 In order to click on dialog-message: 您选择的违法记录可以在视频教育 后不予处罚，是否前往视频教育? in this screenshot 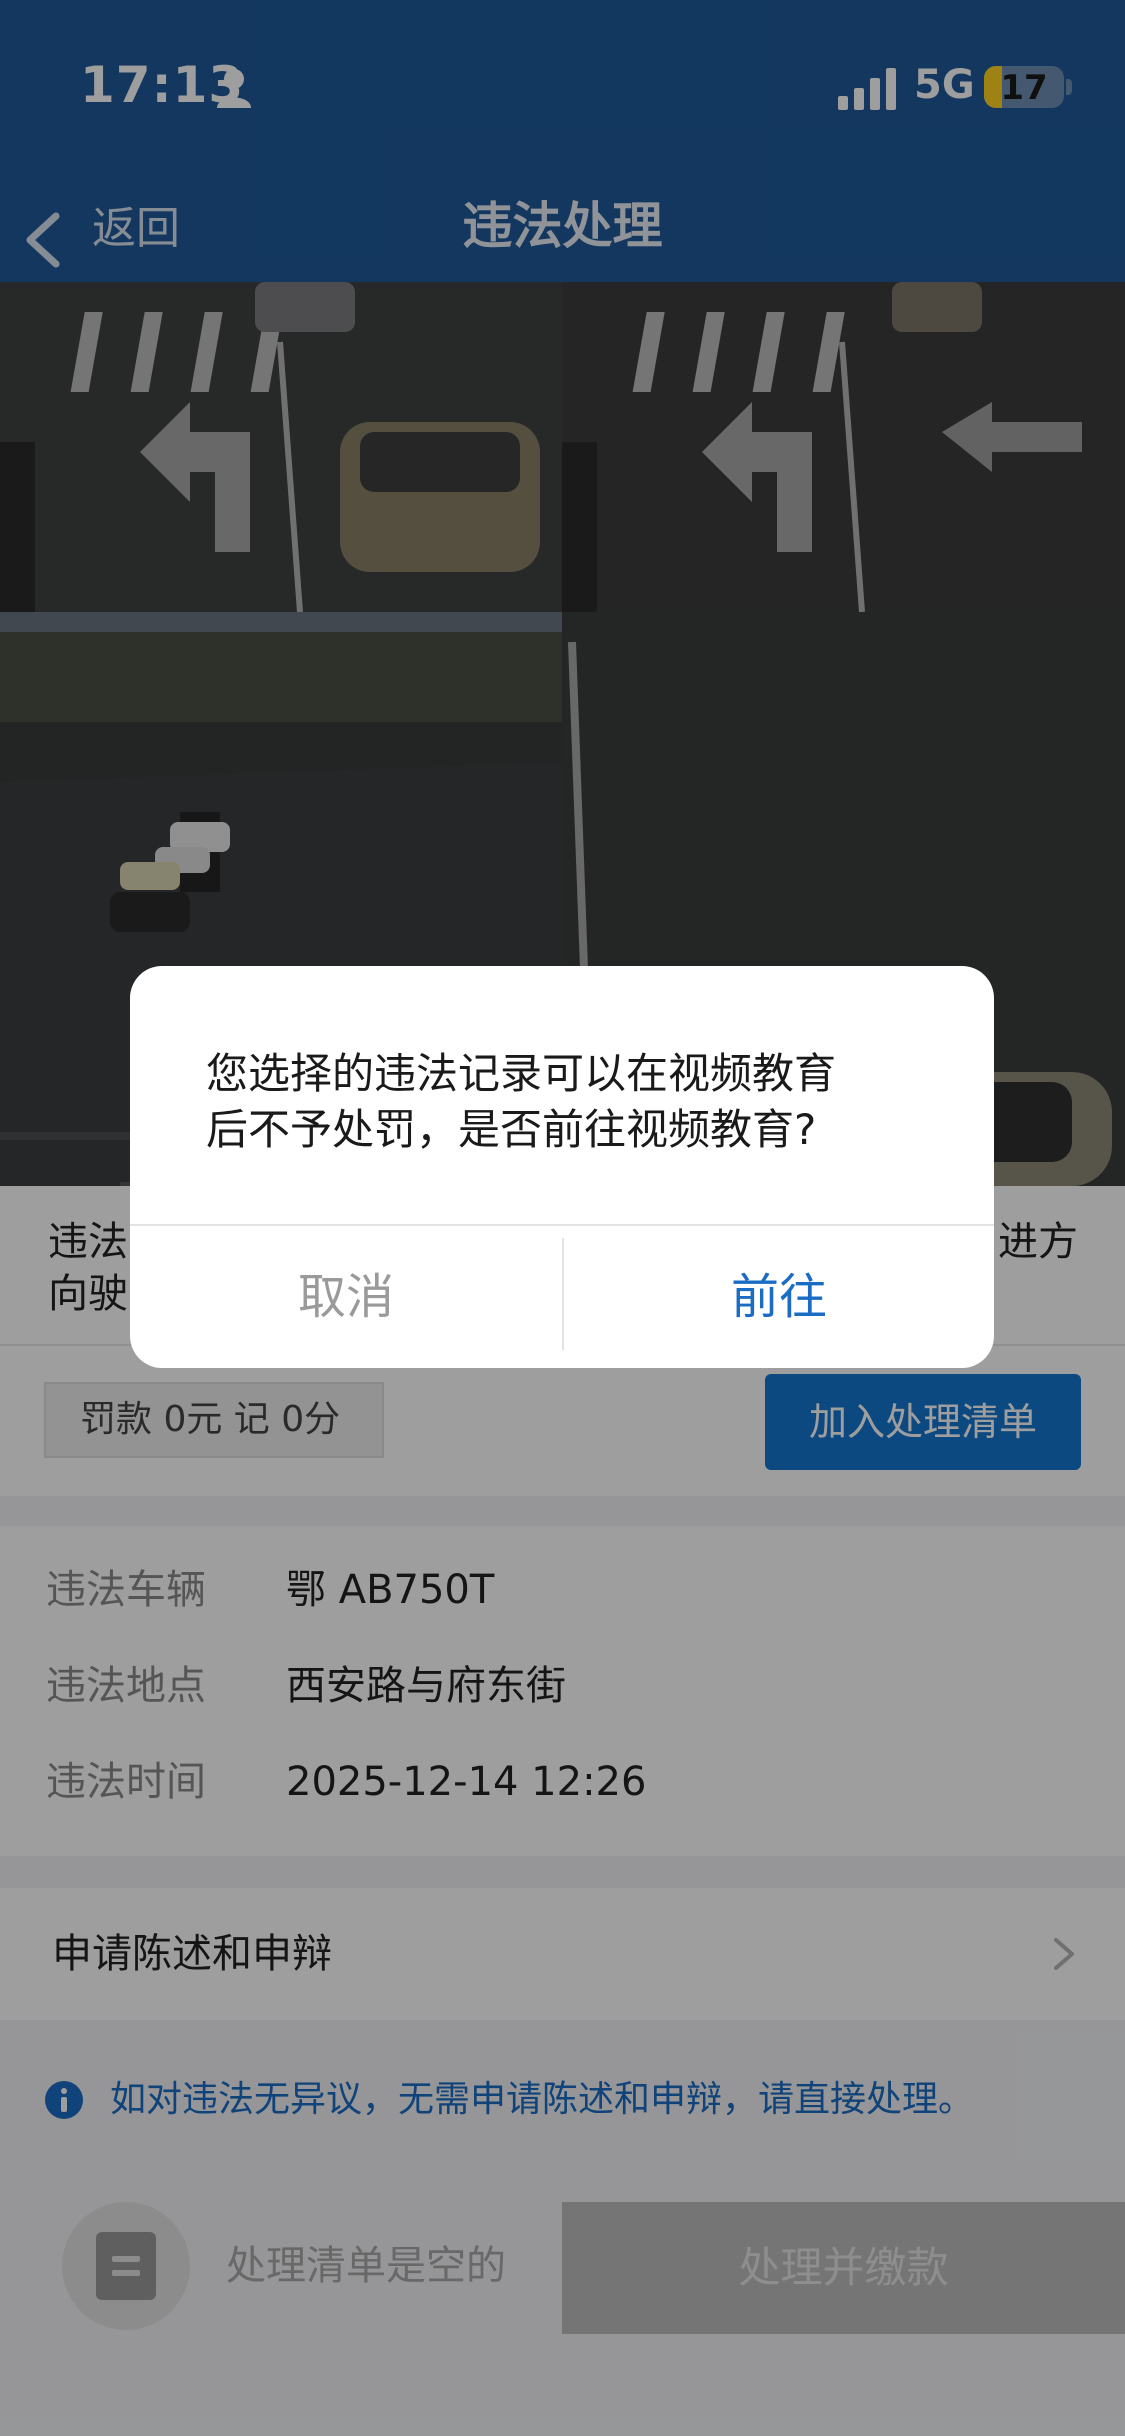, I will do `click(521, 1101)`.